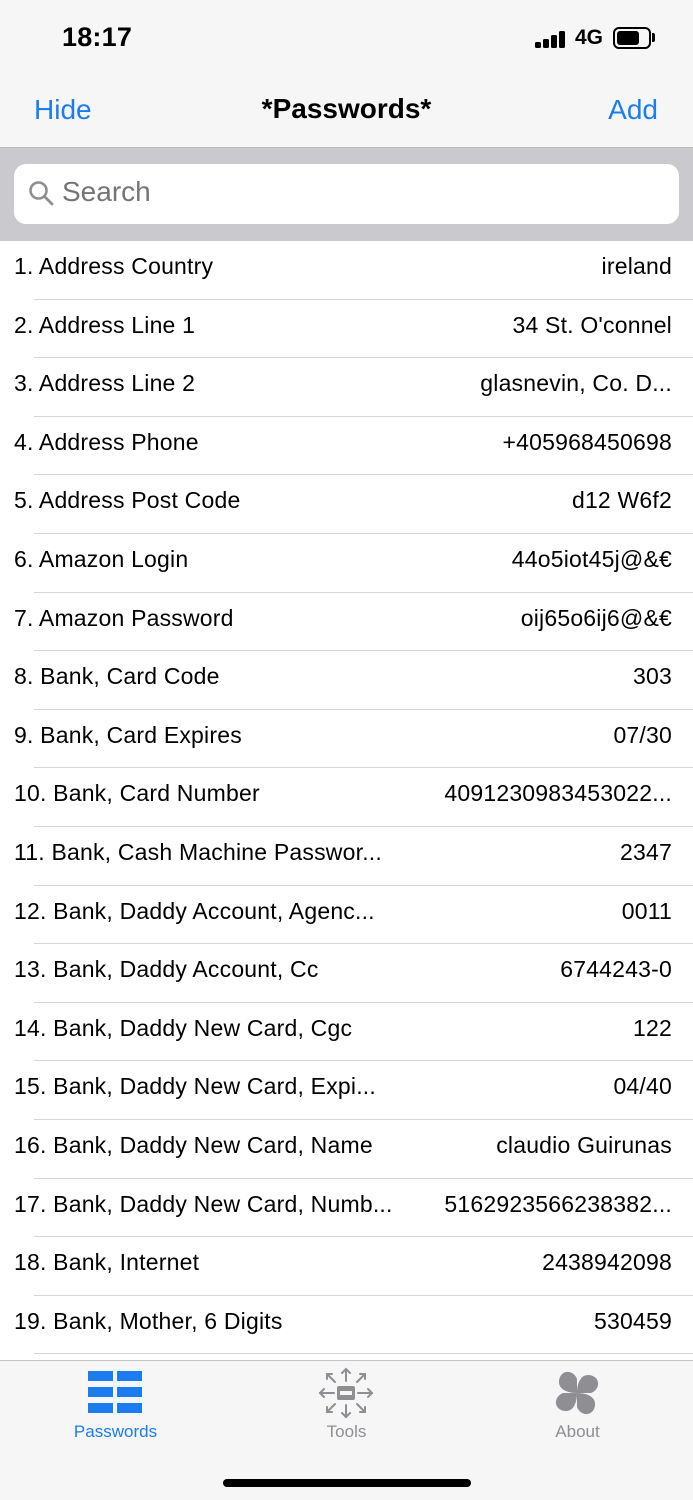 The image size is (693, 1500). I want to click on list-item: 8. Bank, Card Code 303, so click(346, 680).